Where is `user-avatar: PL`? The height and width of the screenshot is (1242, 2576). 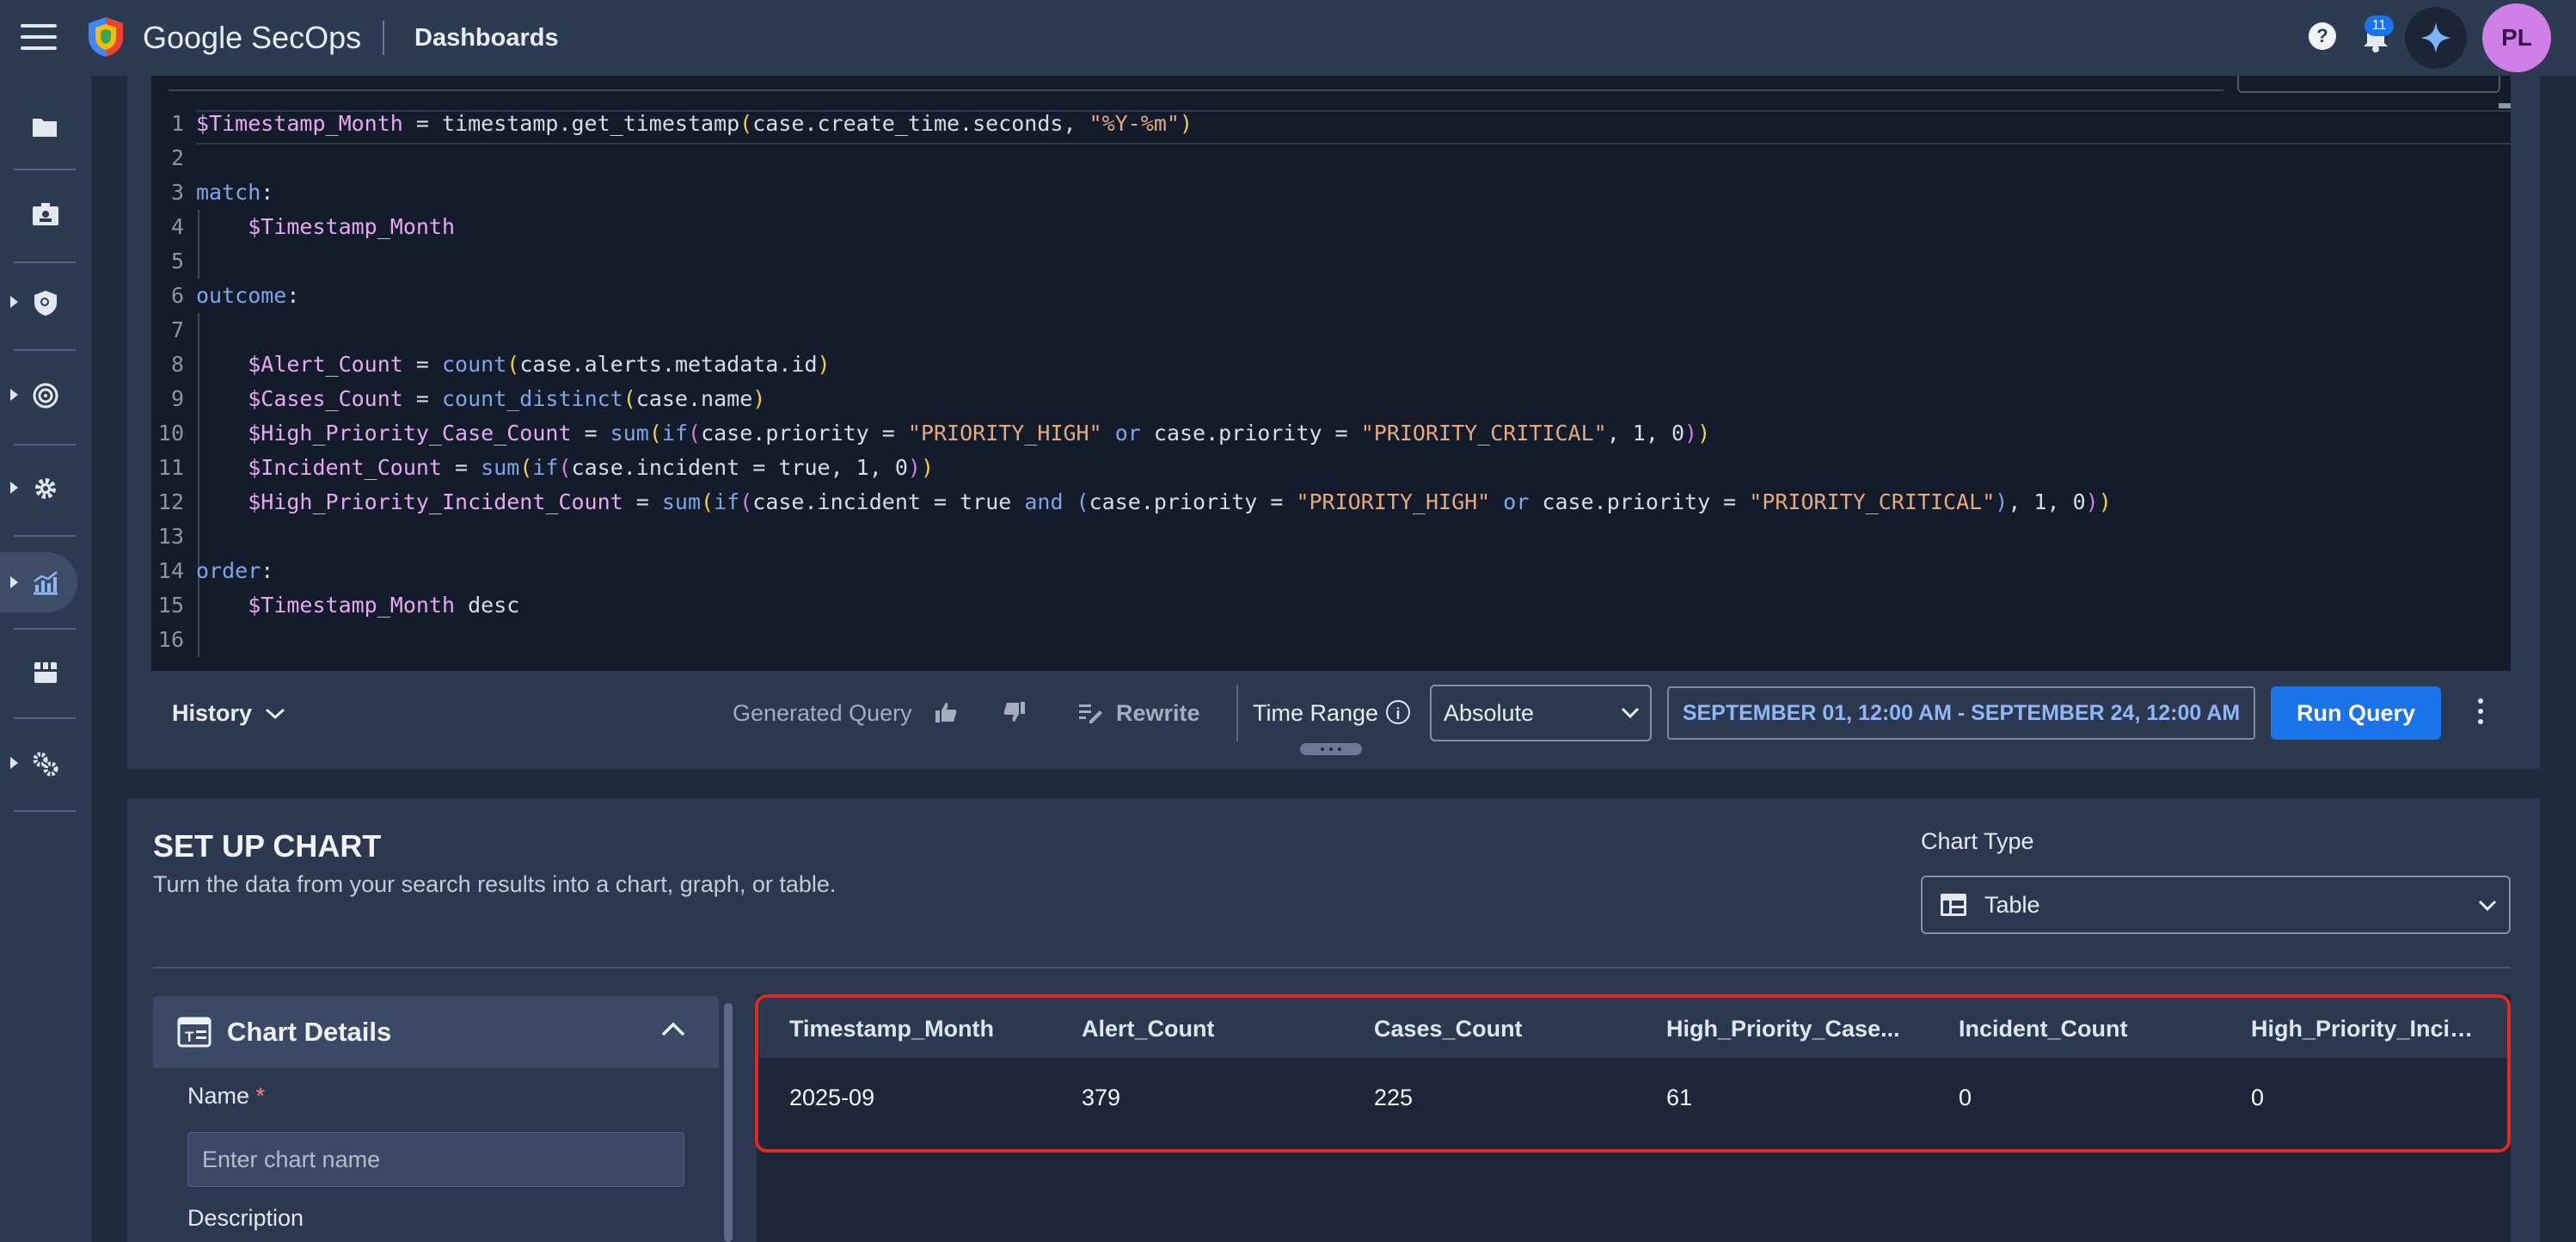
user-avatar: PL is located at coordinates (2516, 37).